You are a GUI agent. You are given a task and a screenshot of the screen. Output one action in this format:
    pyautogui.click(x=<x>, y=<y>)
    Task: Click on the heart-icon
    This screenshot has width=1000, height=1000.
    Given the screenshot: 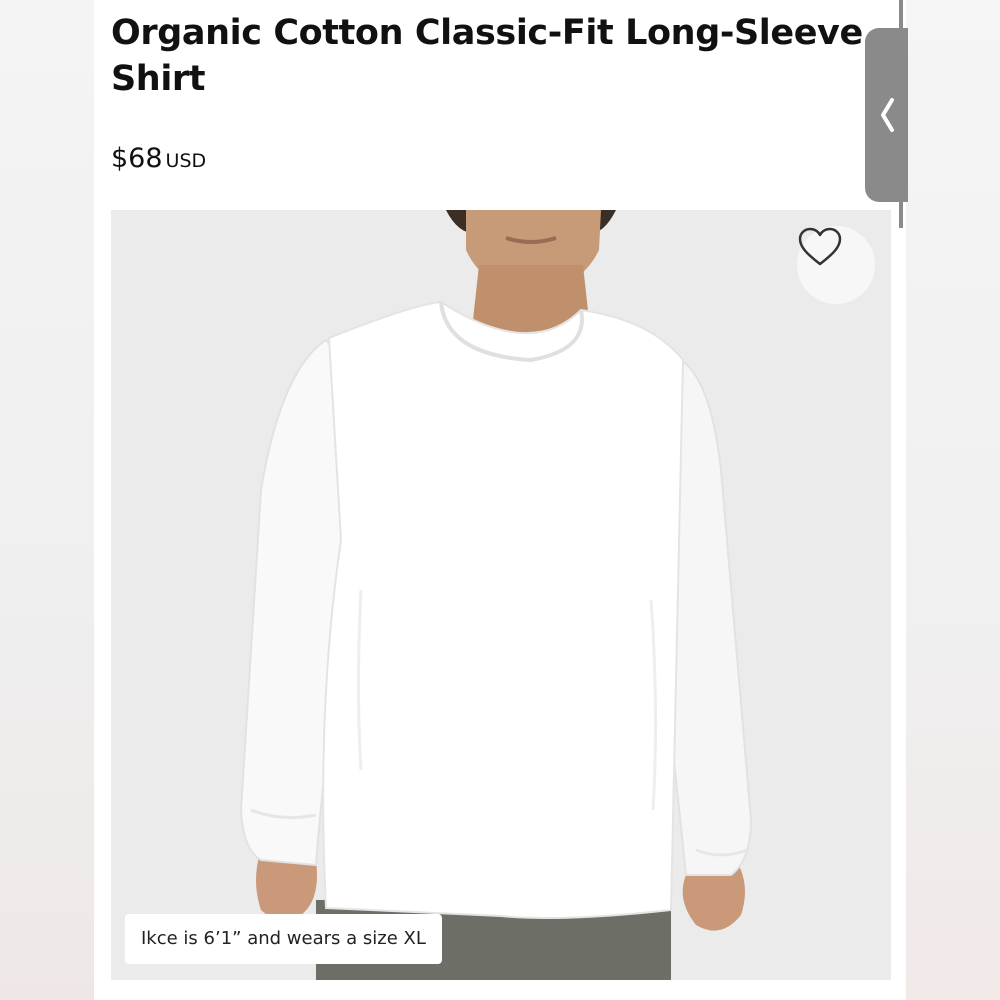 What is the action you would take?
    pyautogui.click(x=820, y=246)
    